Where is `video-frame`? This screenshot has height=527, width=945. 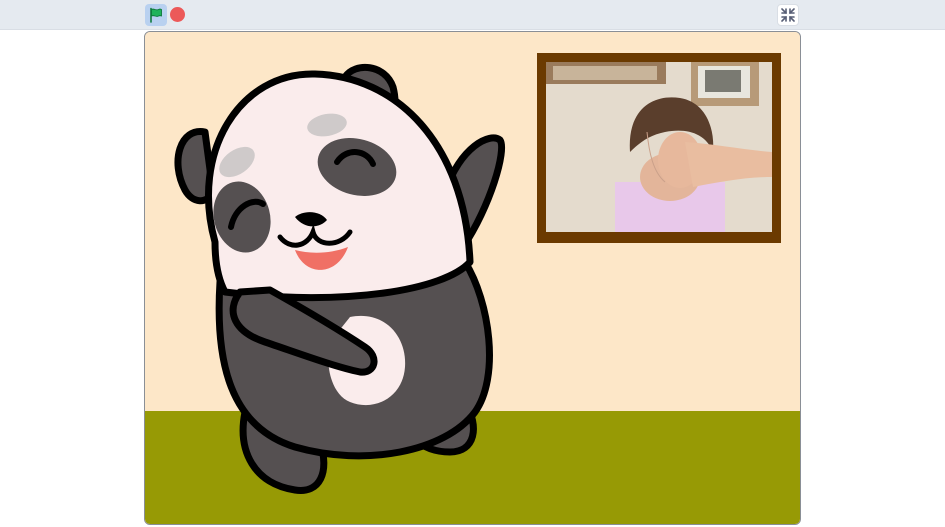
video-frame is located at coordinates (659, 148).